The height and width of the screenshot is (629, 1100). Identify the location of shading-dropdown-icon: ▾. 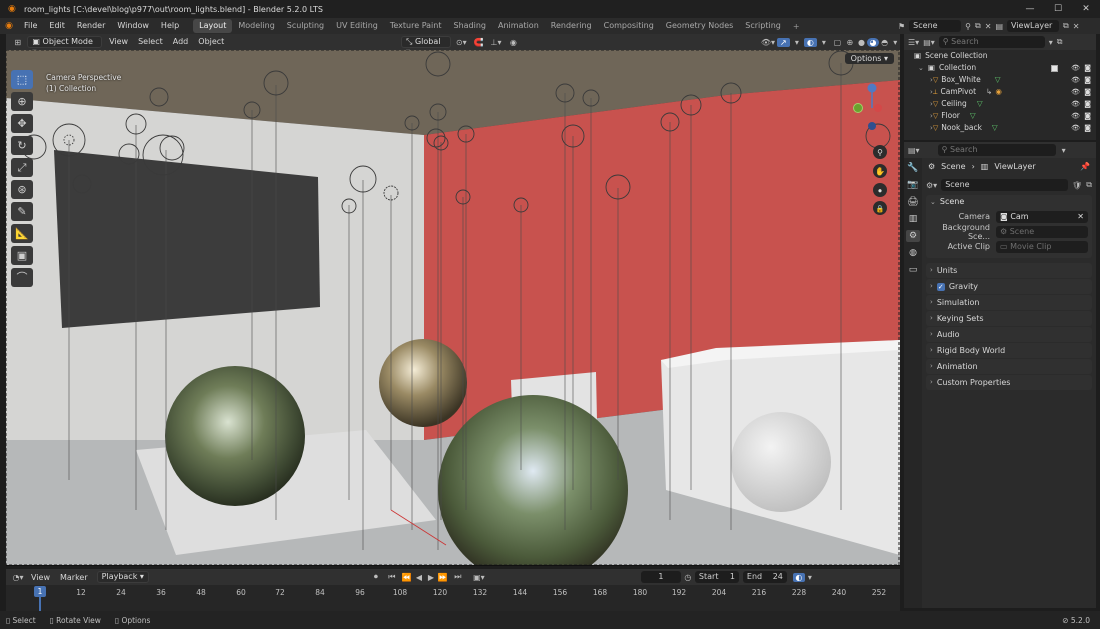
(895, 42).